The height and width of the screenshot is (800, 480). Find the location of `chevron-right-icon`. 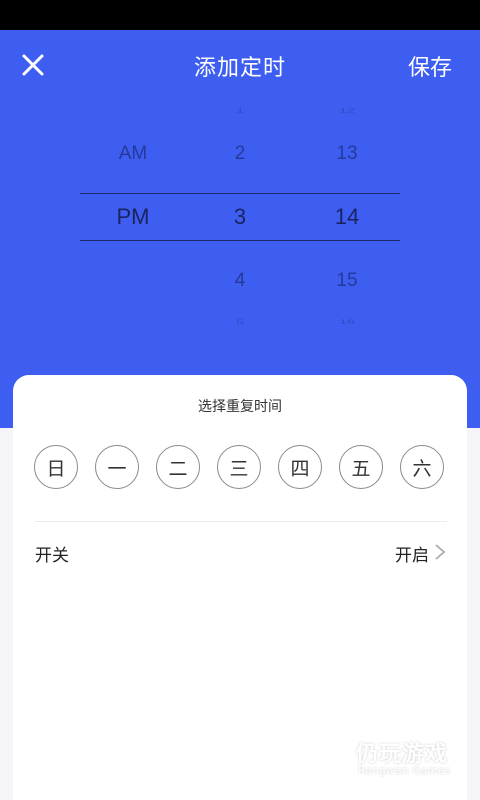

chevron-right-icon is located at coordinates (440, 552).